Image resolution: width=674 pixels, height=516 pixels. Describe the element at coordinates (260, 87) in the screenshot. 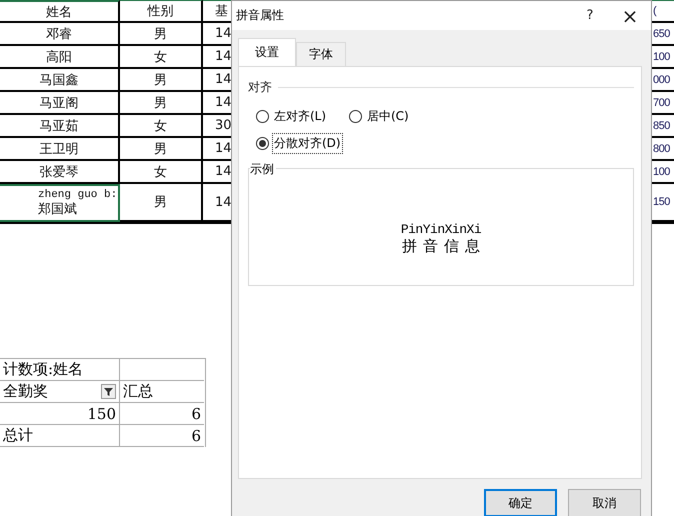

I see `group-label: 对齐` at that location.